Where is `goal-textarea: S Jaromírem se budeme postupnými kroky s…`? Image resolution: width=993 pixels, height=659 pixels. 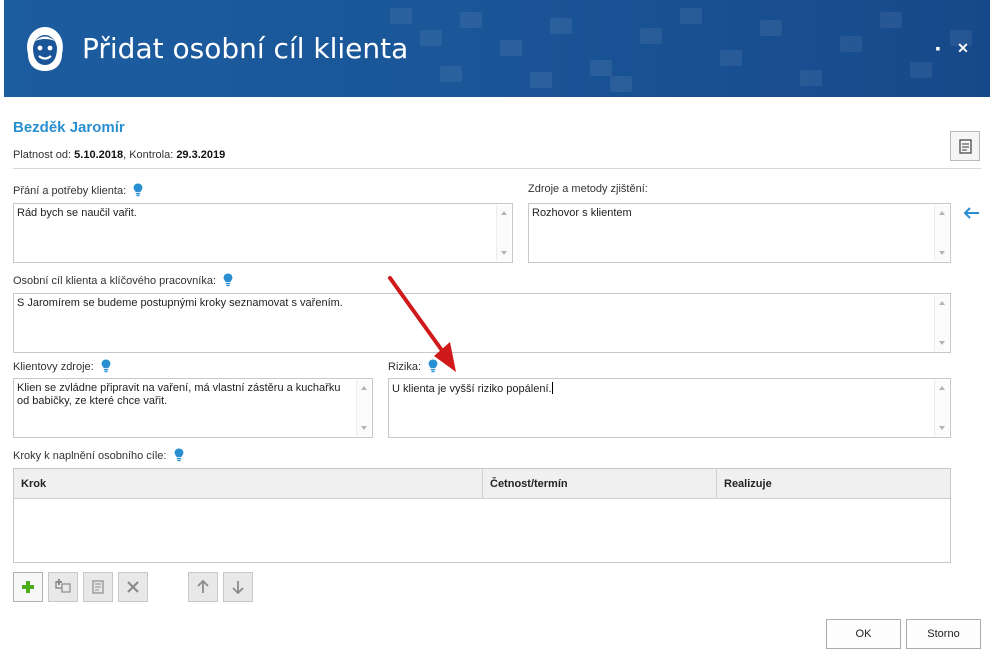
goal-textarea: S Jaromírem se budeme postupnými kroky s… is located at coordinates (482, 323).